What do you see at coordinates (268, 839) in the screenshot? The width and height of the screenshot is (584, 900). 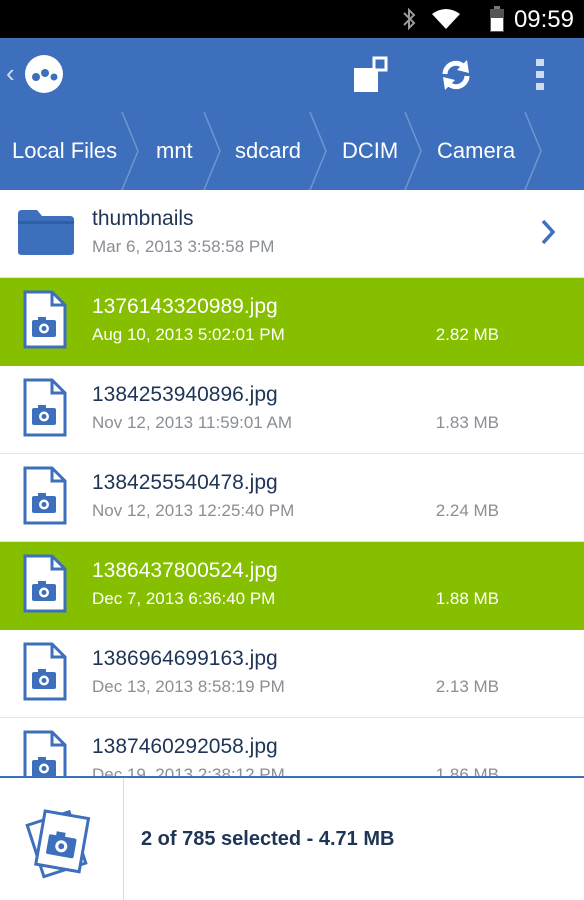 I see `selection-summary: 2 of 785 selected - 4.71 MB` at bounding box center [268, 839].